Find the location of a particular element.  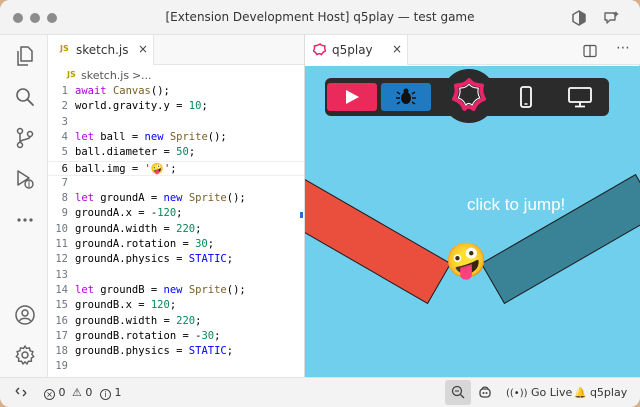

errors-status: × 0 is located at coordinates (55, 393).